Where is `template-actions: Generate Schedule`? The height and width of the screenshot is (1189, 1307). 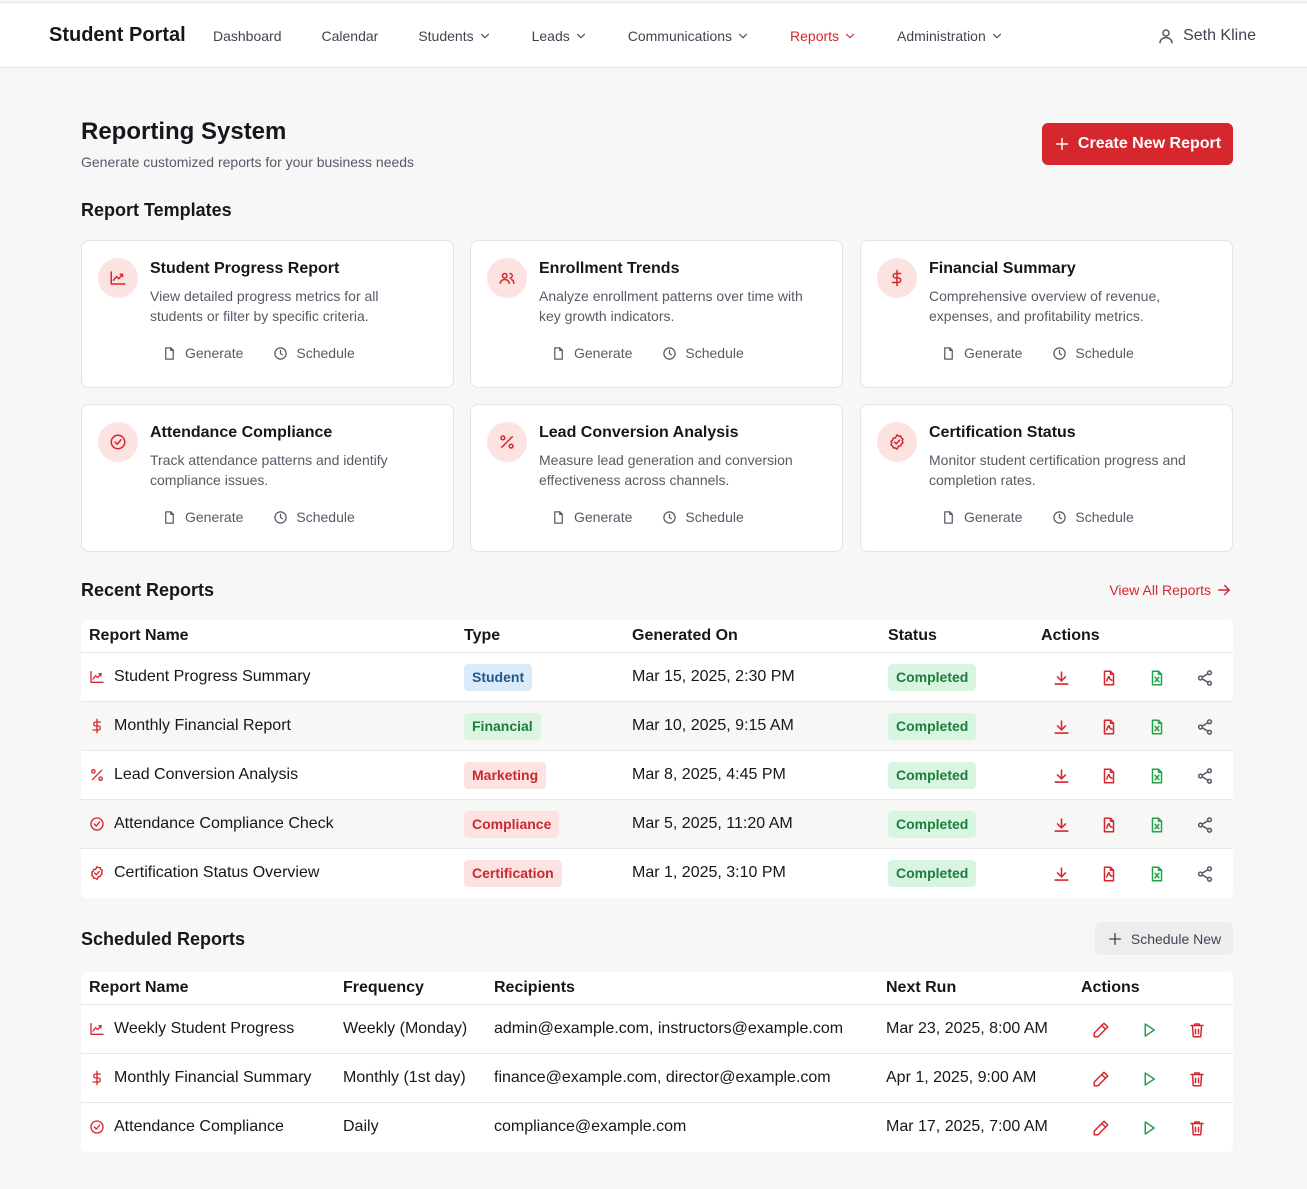
template-actions: Generate Schedule is located at coordinates (1037, 517).